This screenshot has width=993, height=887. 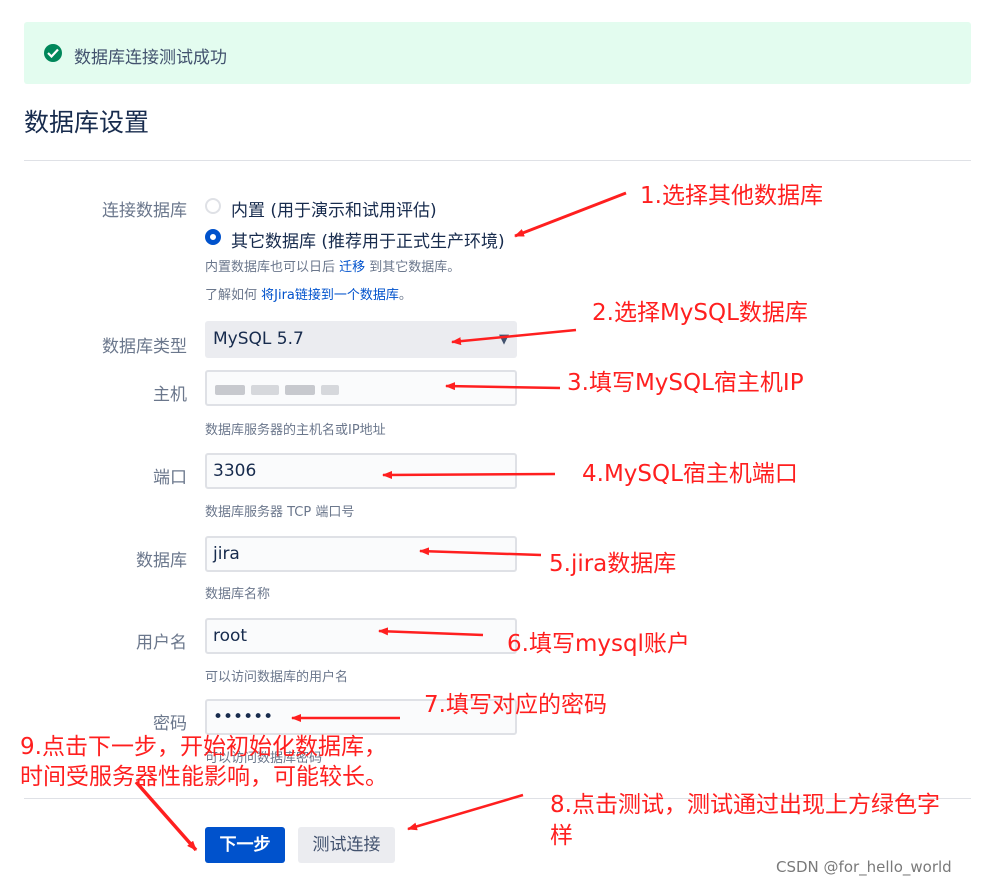 What do you see at coordinates (368, 239) in the screenshot?
I see `radio-other-database-label: 其它数据库 (推荐用于正式生产环境)` at bounding box center [368, 239].